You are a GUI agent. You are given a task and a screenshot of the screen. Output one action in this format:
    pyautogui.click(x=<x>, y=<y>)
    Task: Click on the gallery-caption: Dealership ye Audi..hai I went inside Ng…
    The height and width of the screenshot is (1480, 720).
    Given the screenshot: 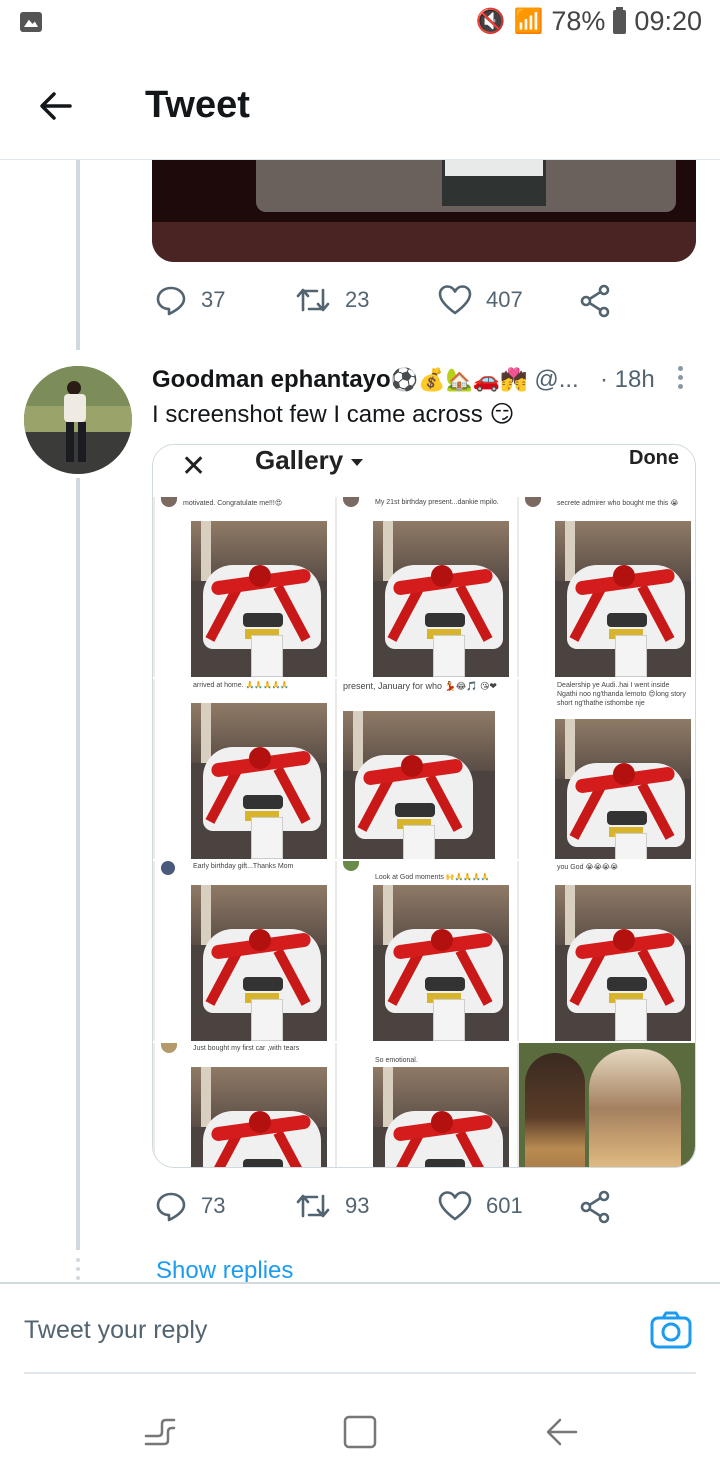 What is the action you would take?
    pyautogui.click(x=621, y=694)
    